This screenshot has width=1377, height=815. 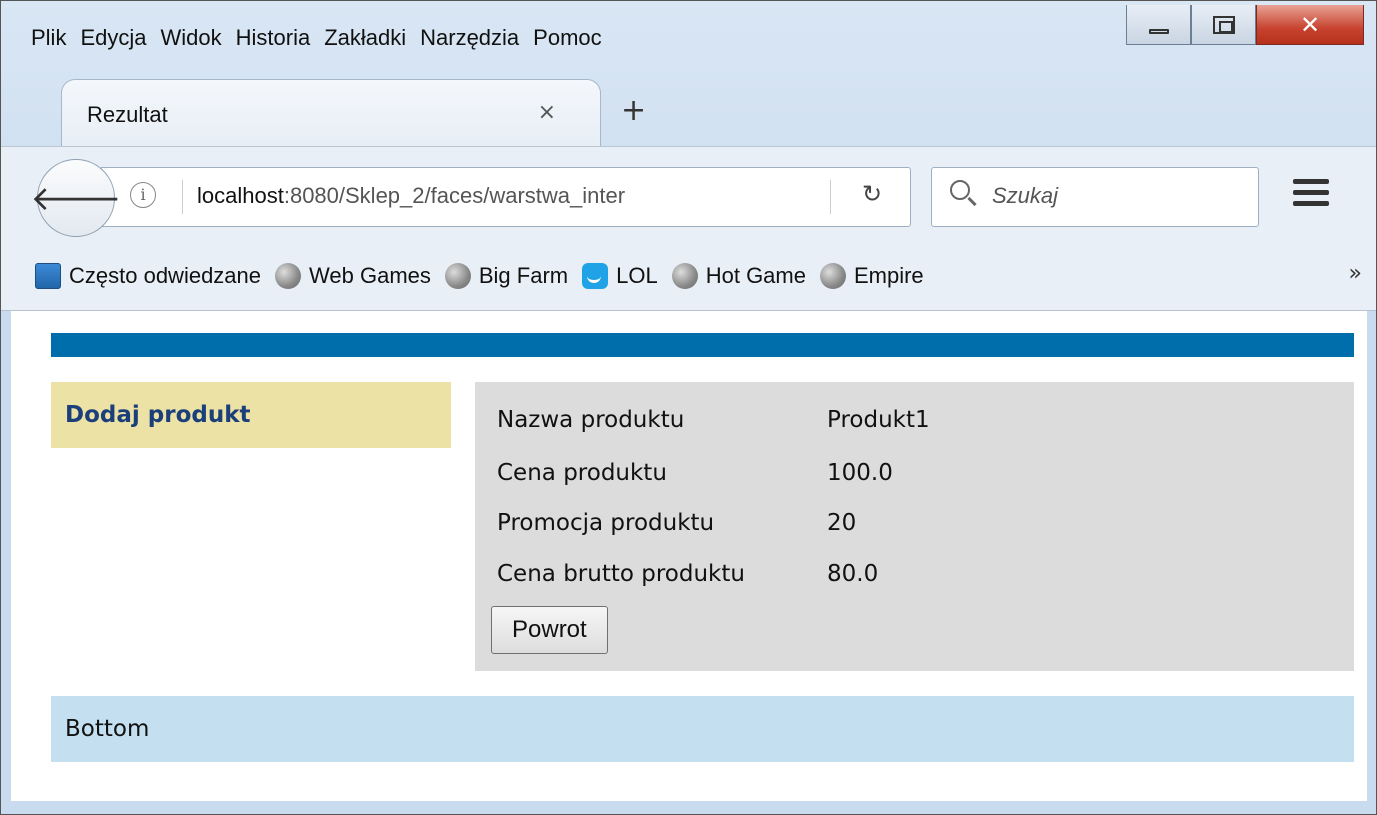 I want to click on new-tab-button: +, so click(x=633, y=110).